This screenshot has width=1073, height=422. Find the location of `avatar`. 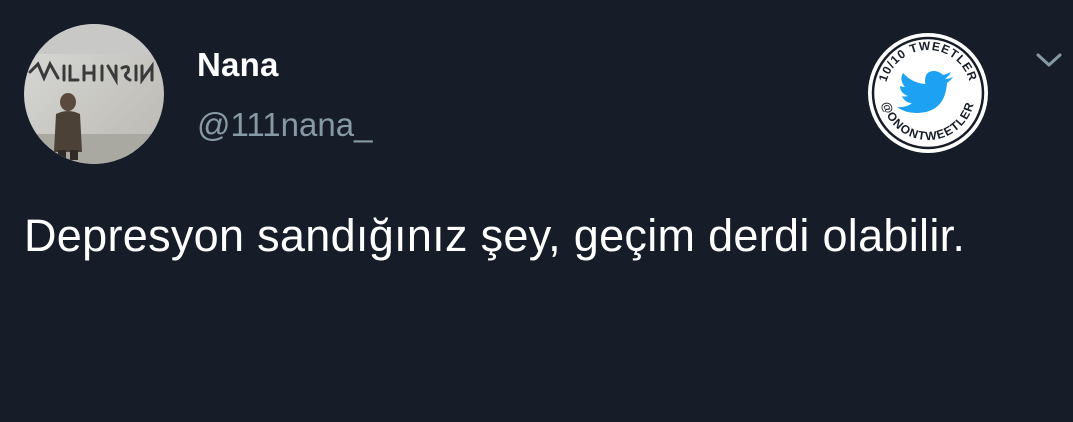

avatar is located at coordinates (94, 94).